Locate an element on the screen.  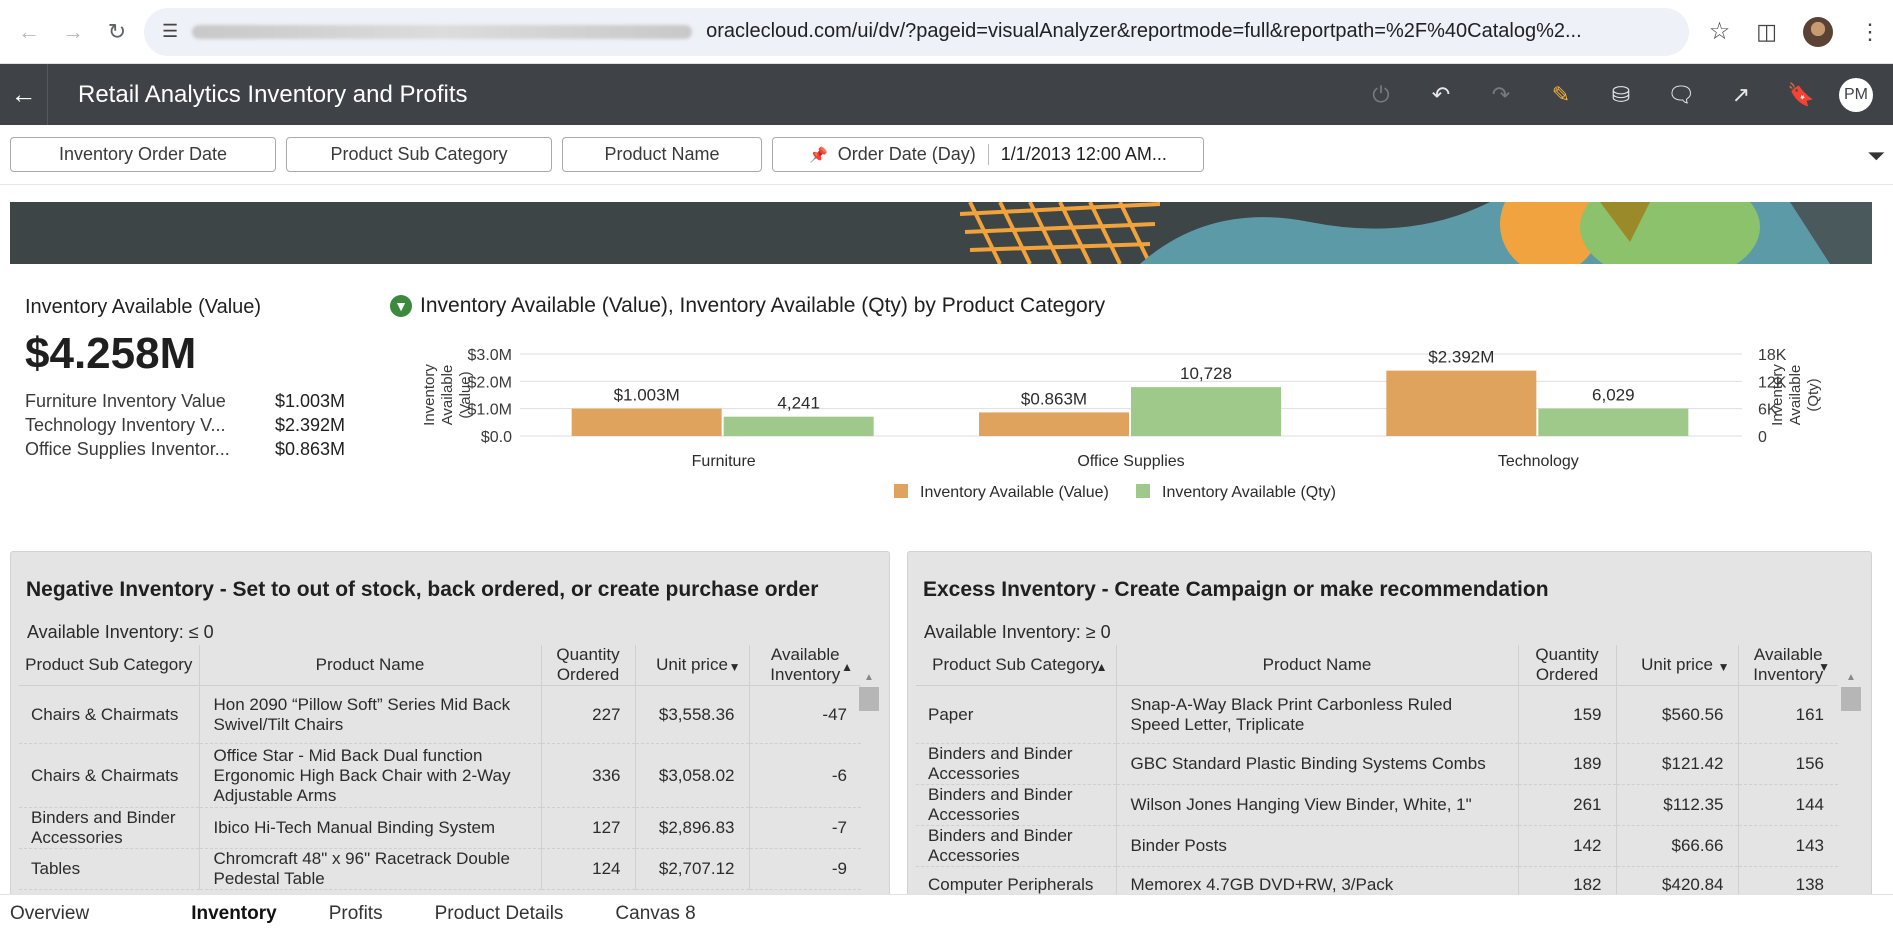
filter-funnel-icon: ▼ is located at coordinates (401, 306).